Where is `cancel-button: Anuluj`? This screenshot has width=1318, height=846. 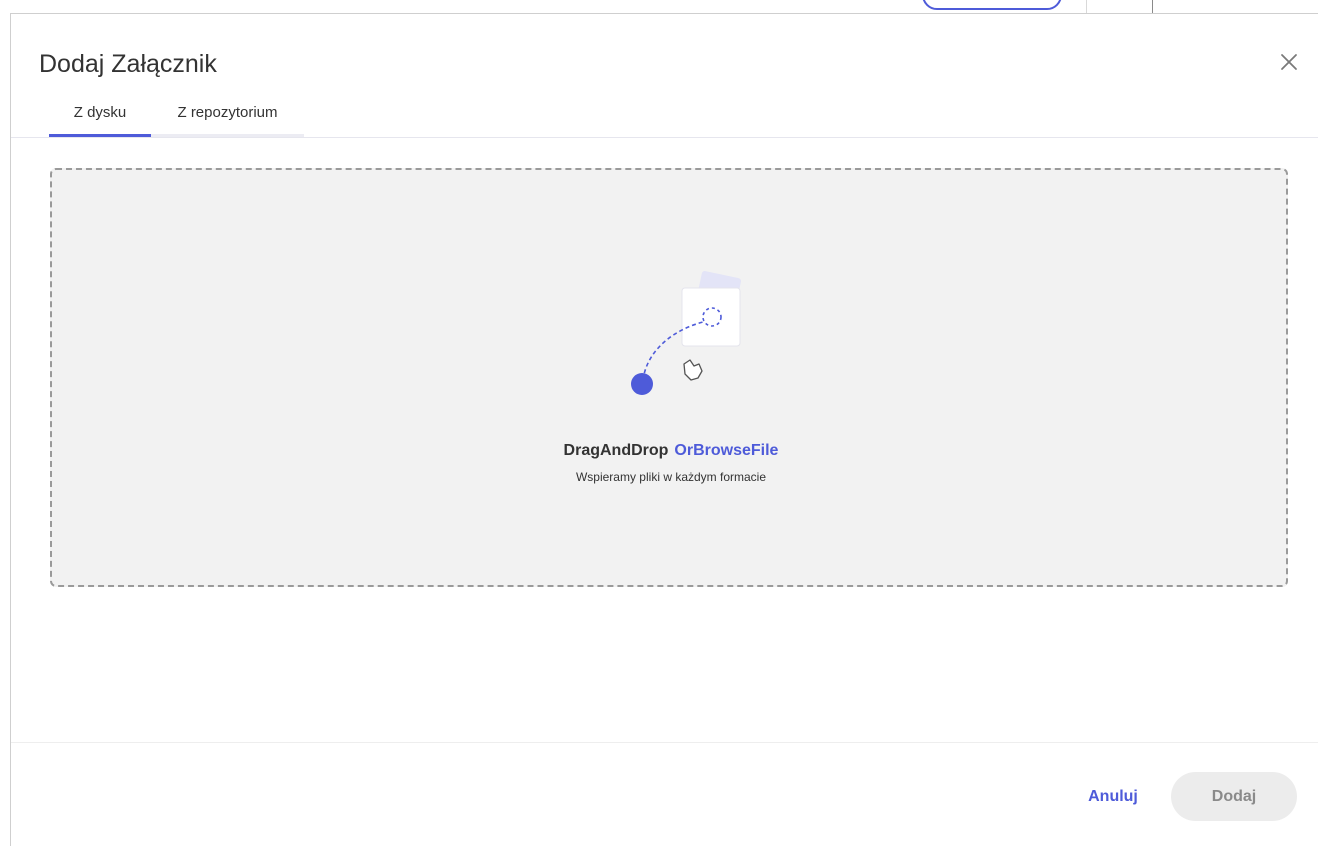 cancel-button: Anuluj is located at coordinates (1113, 797).